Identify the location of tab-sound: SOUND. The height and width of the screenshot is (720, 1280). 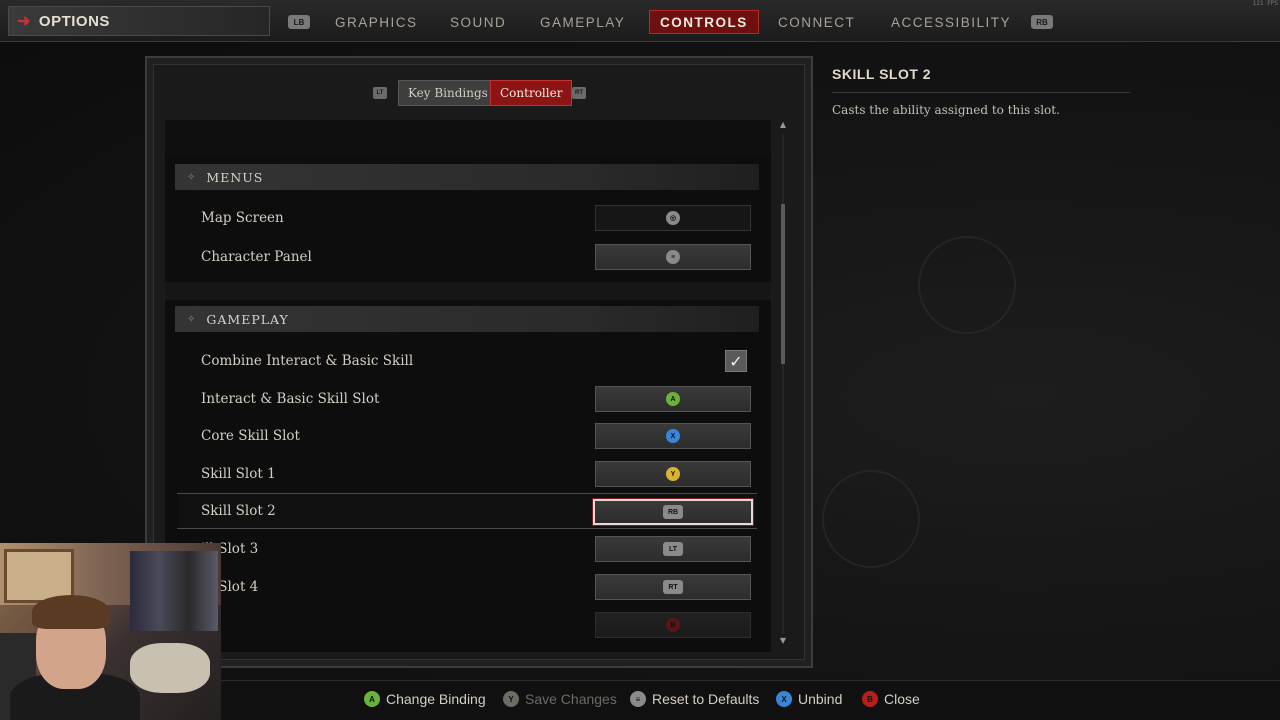
(478, 22).